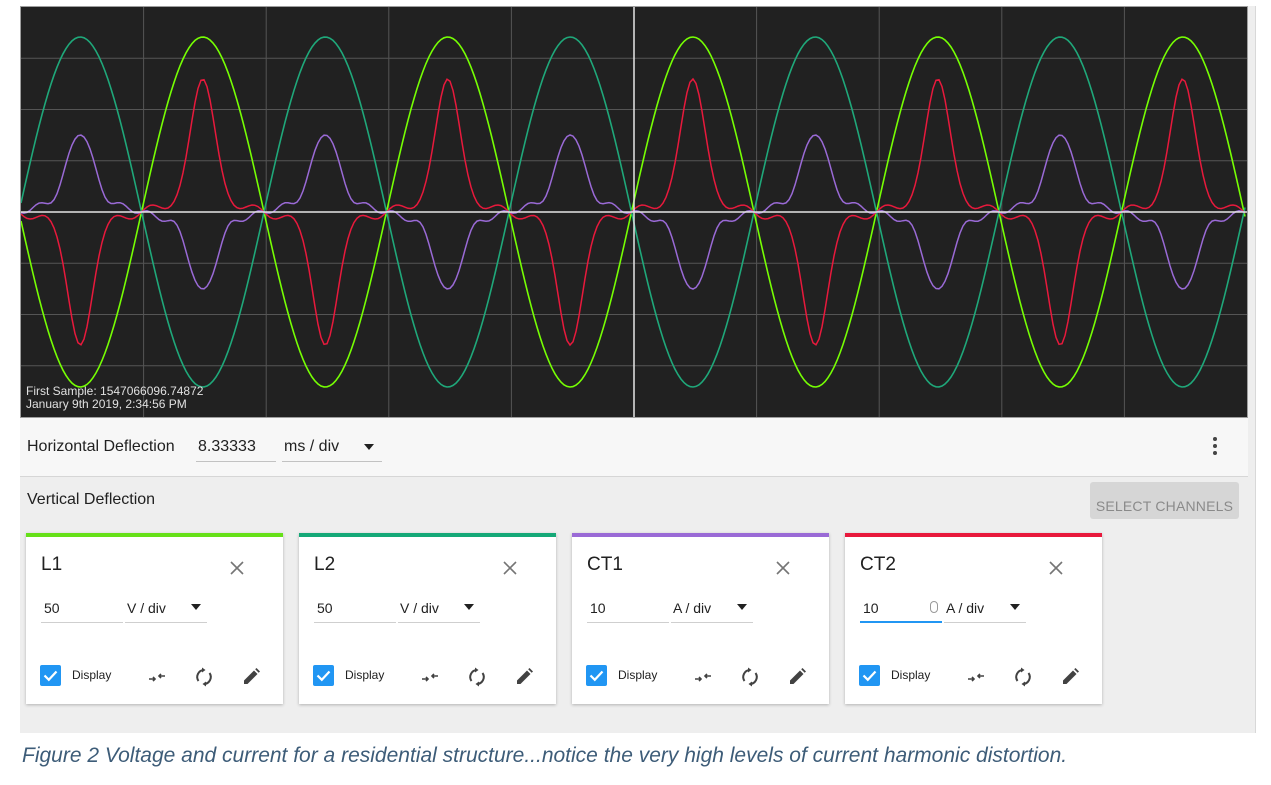  I want to click on channel-card-l2: L2 50 V / div Display, so click(427, 618).